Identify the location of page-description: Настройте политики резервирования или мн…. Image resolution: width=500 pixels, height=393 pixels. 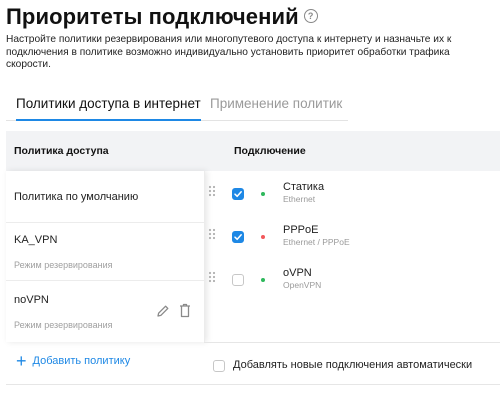
(253, 53).